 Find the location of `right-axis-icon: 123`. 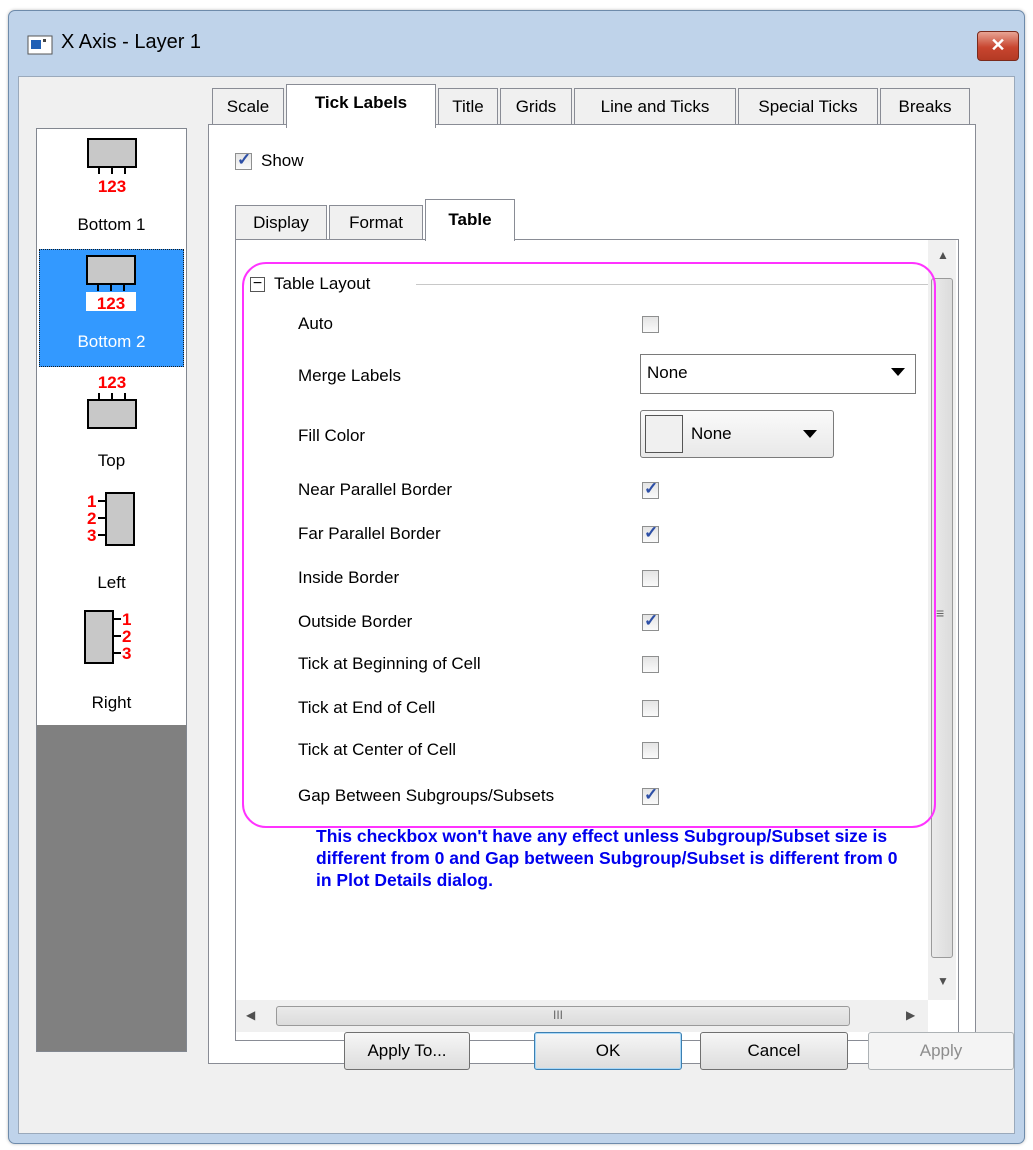

right-axis-icon: 123 is located at coordinates (107, 637).